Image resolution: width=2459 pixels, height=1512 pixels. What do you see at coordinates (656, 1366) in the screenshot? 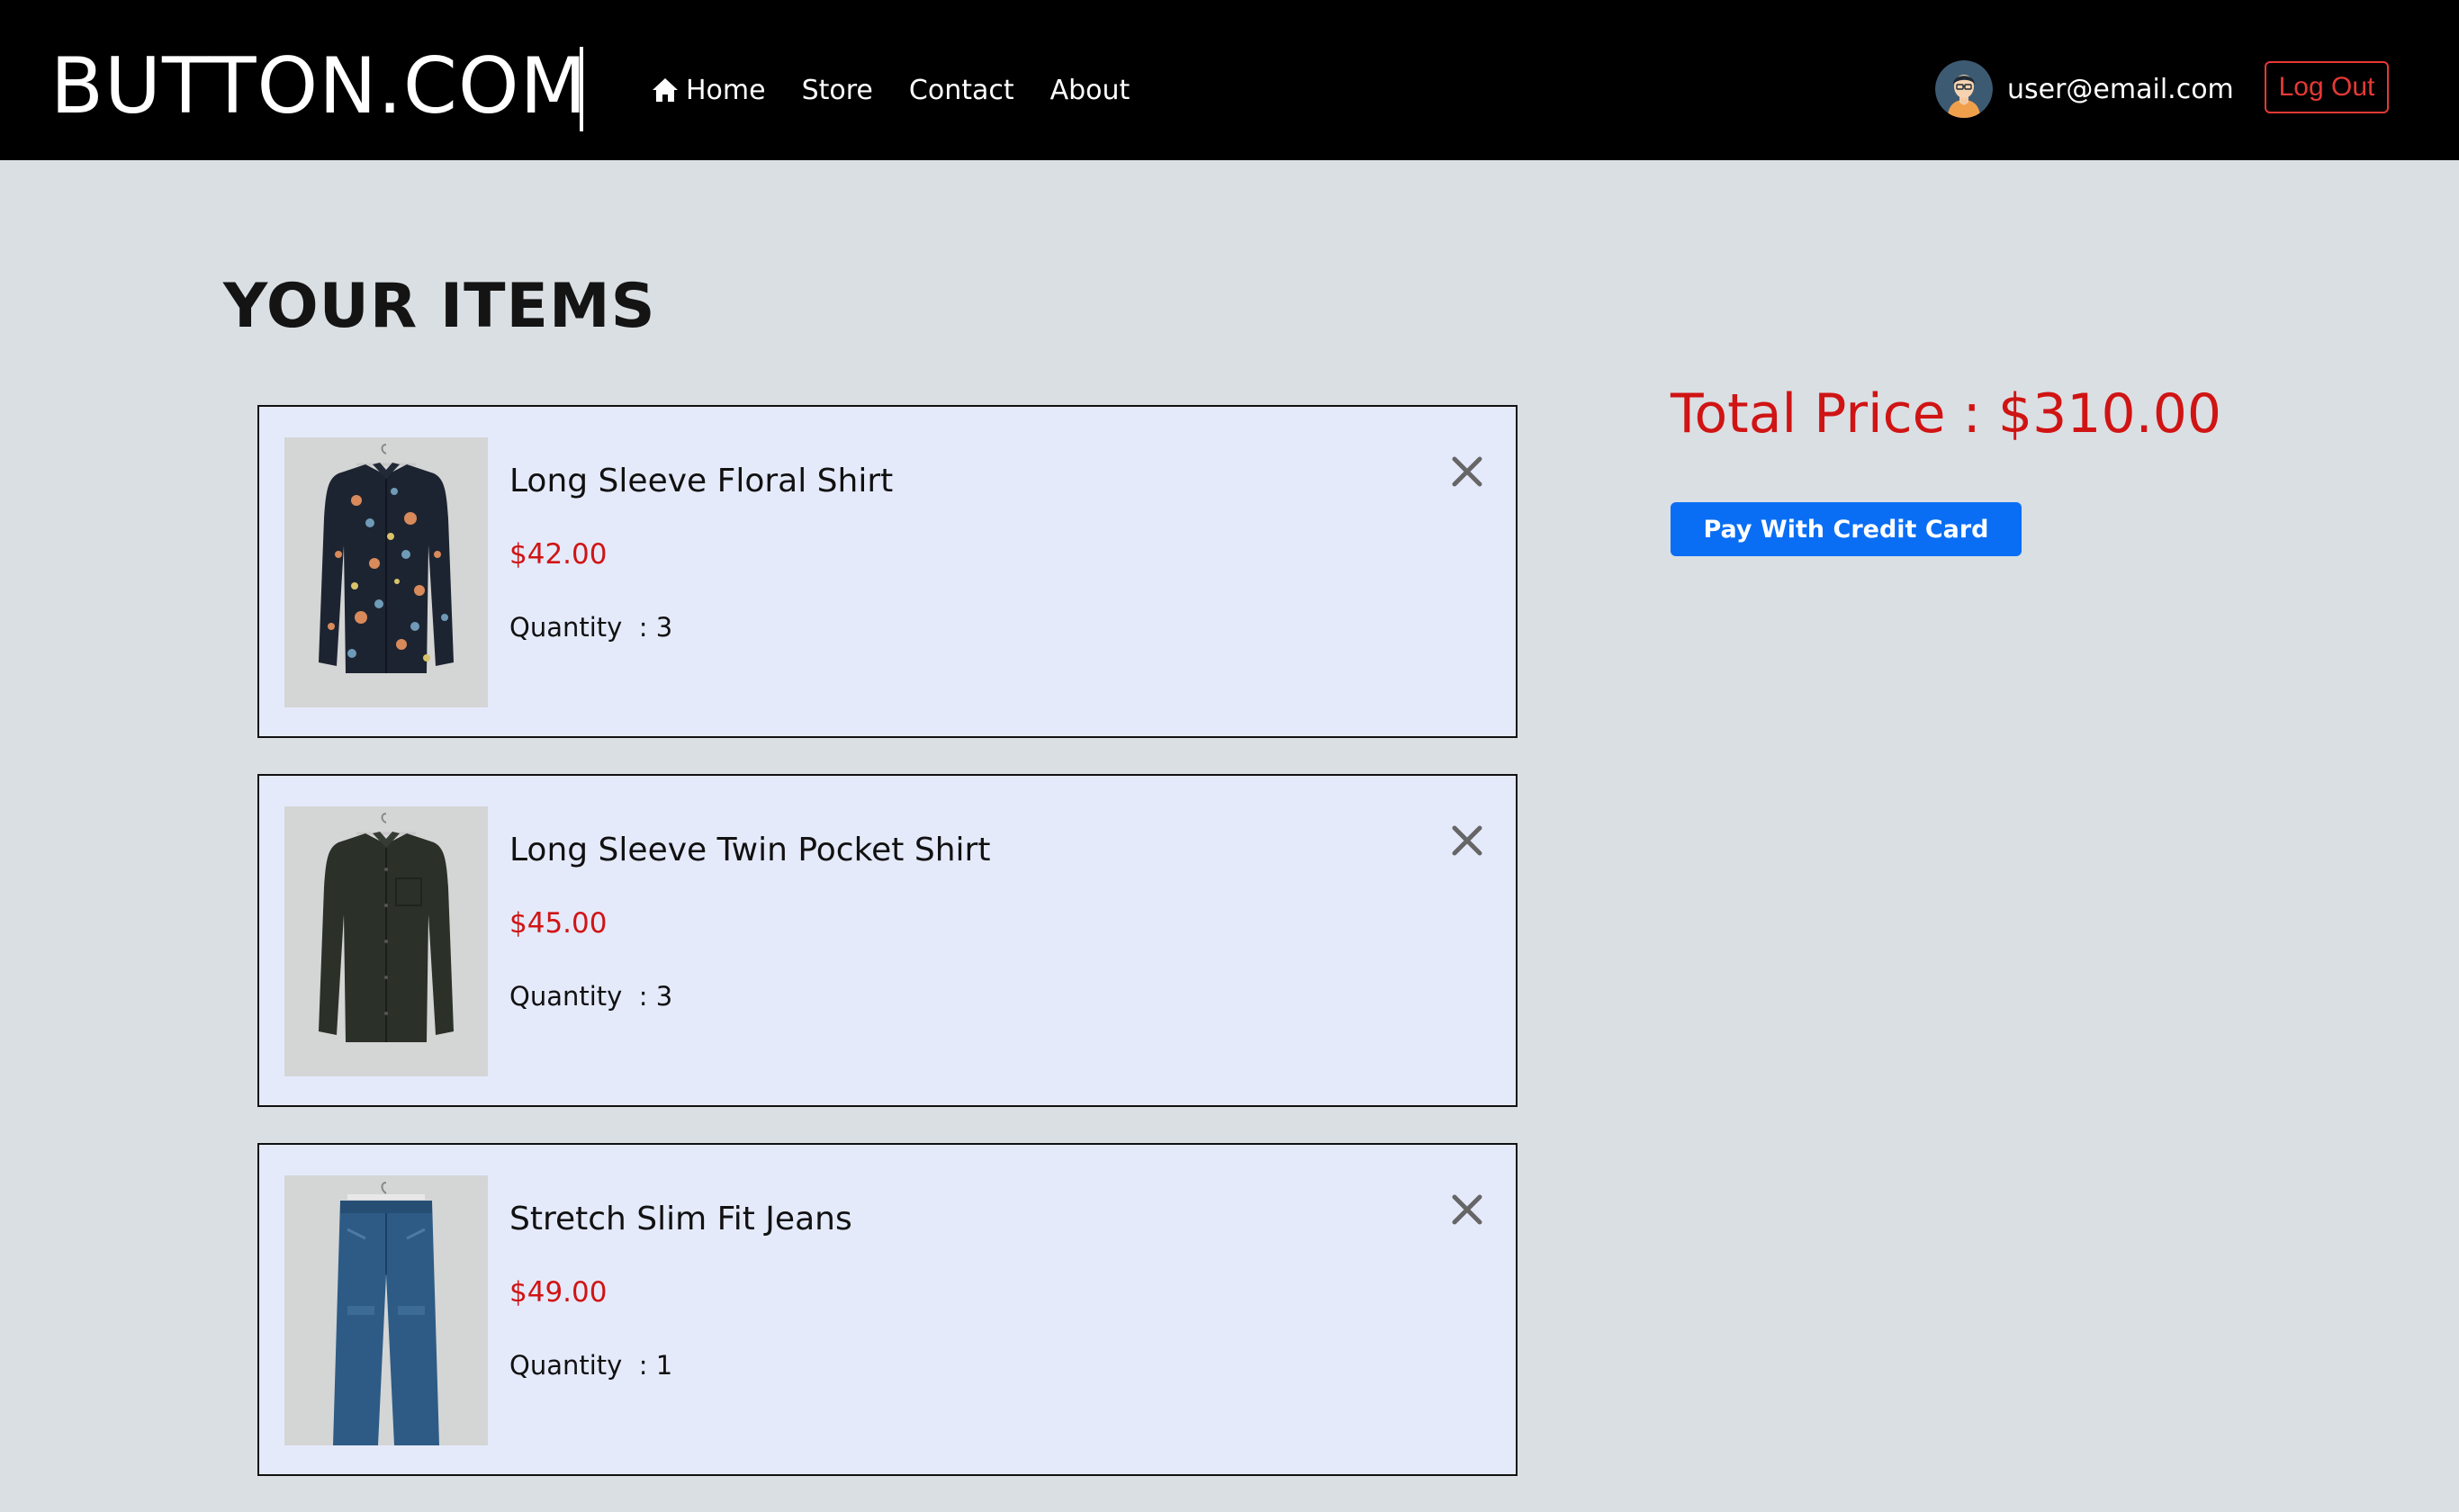
I see `item-quantity-value: : 1` at bounding box center [656, 1366].